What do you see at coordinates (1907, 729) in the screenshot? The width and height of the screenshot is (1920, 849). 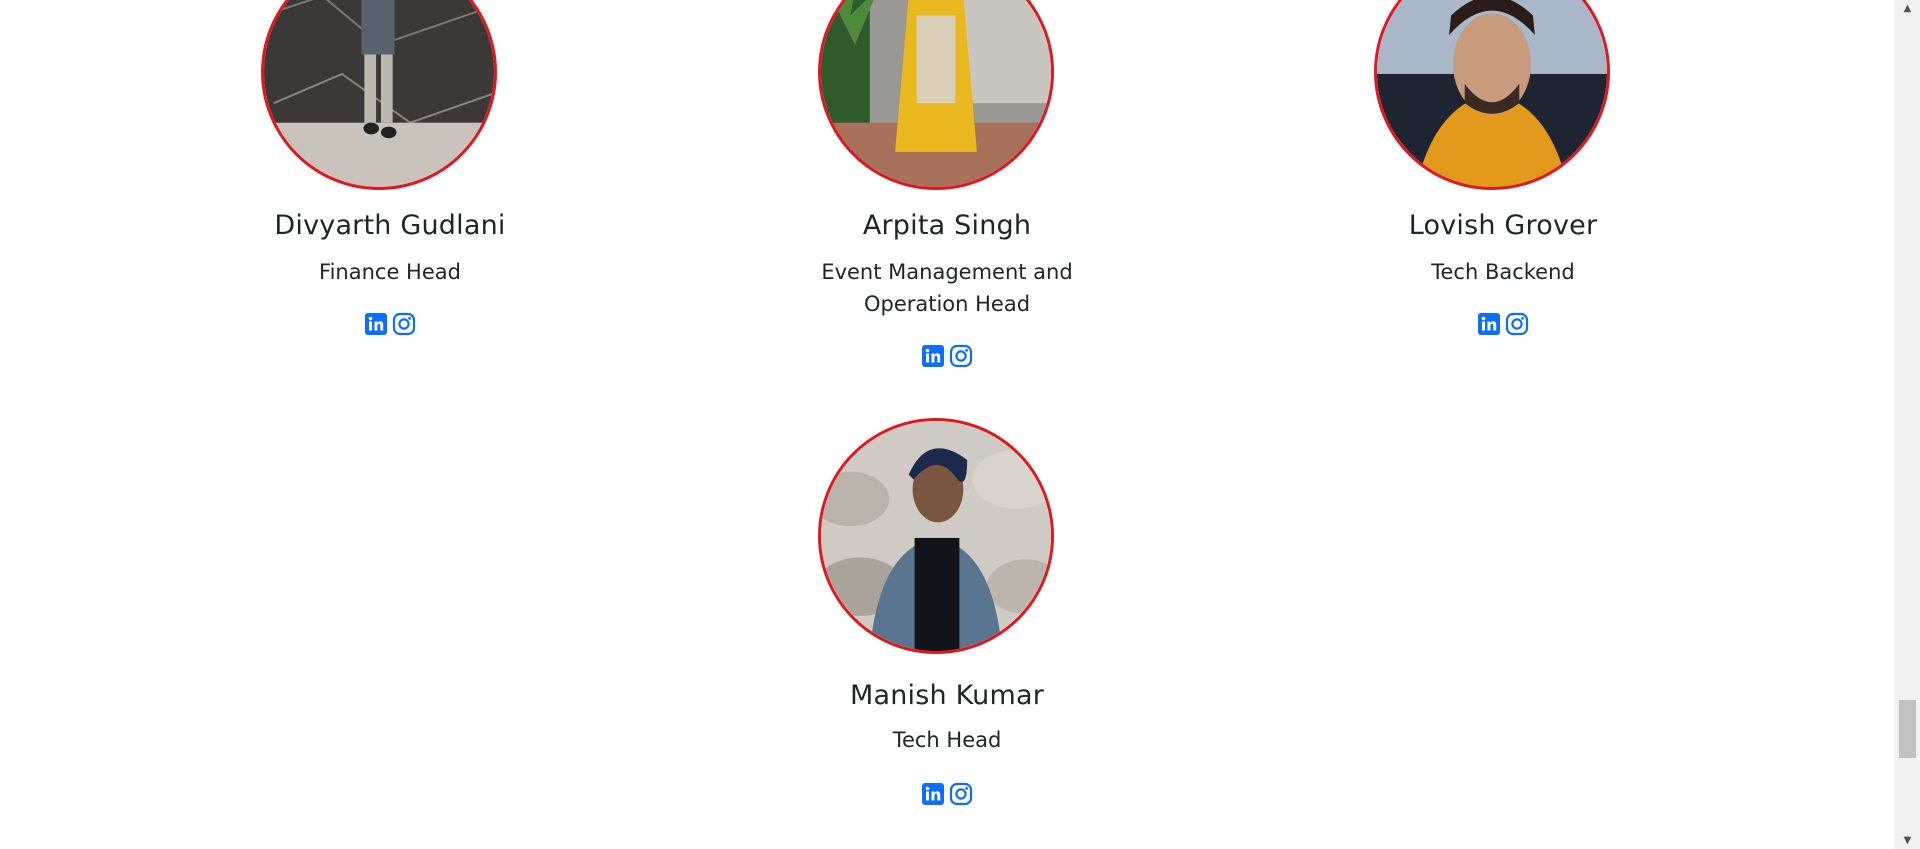 I see `scrollbar-thumb` at bounding box center [1907, 729].